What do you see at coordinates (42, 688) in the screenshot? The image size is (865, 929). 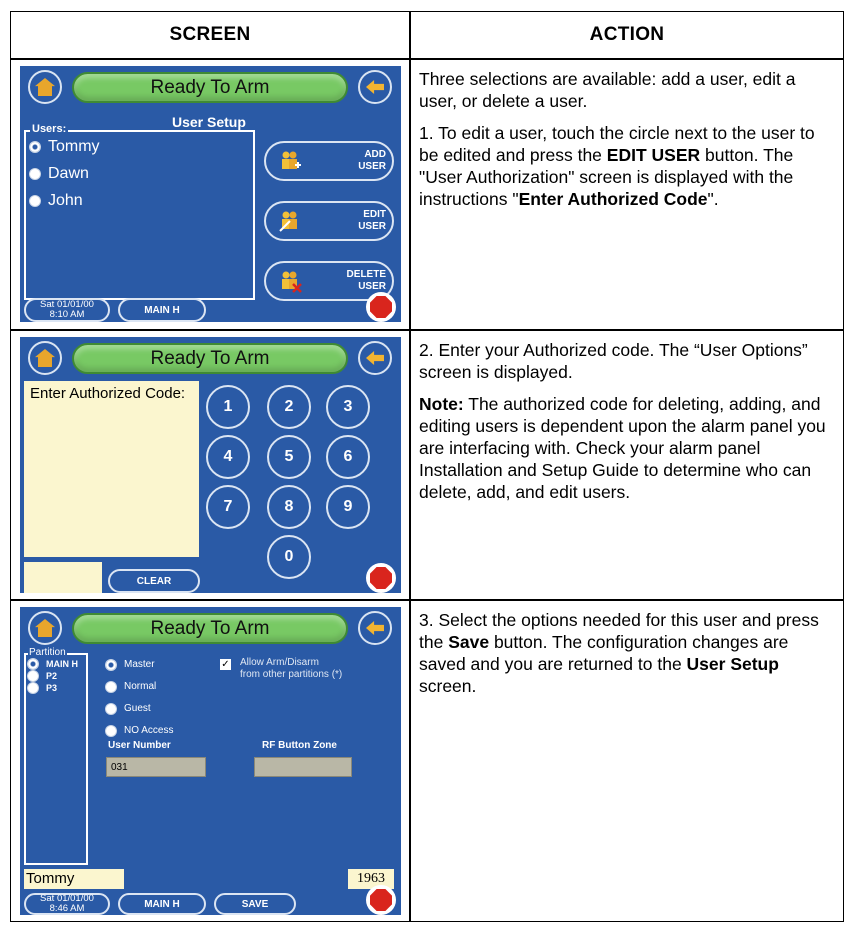 I see `partition-option: P3` at bounding box center [42, 688].